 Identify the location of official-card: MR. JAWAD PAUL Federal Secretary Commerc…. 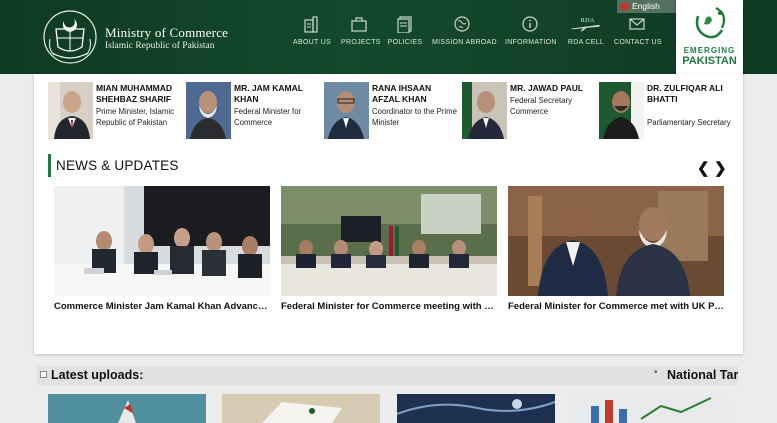
(529, 112).